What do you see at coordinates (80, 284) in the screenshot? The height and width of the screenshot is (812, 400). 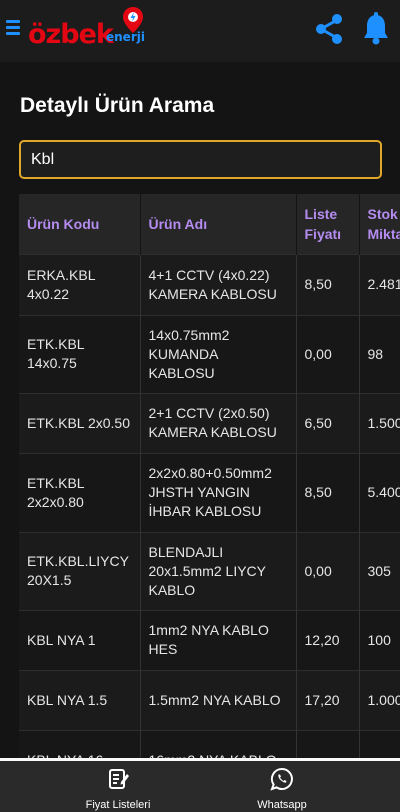 I see `cell-code: ERKA.KBL 4x0.22` at bounding box center [80, 284].